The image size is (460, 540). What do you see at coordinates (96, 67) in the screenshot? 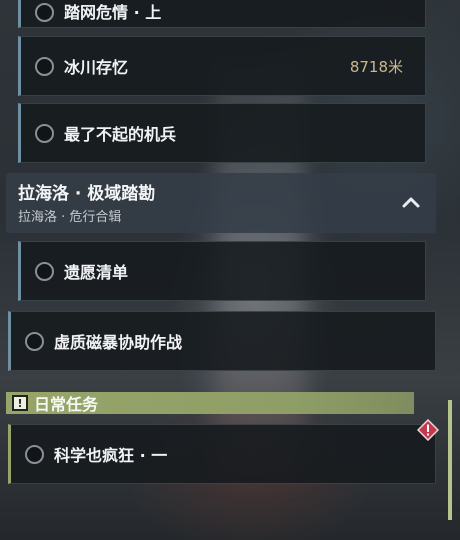
I see `quest-title: 冰川存忆` at bounding box center [96, 67].